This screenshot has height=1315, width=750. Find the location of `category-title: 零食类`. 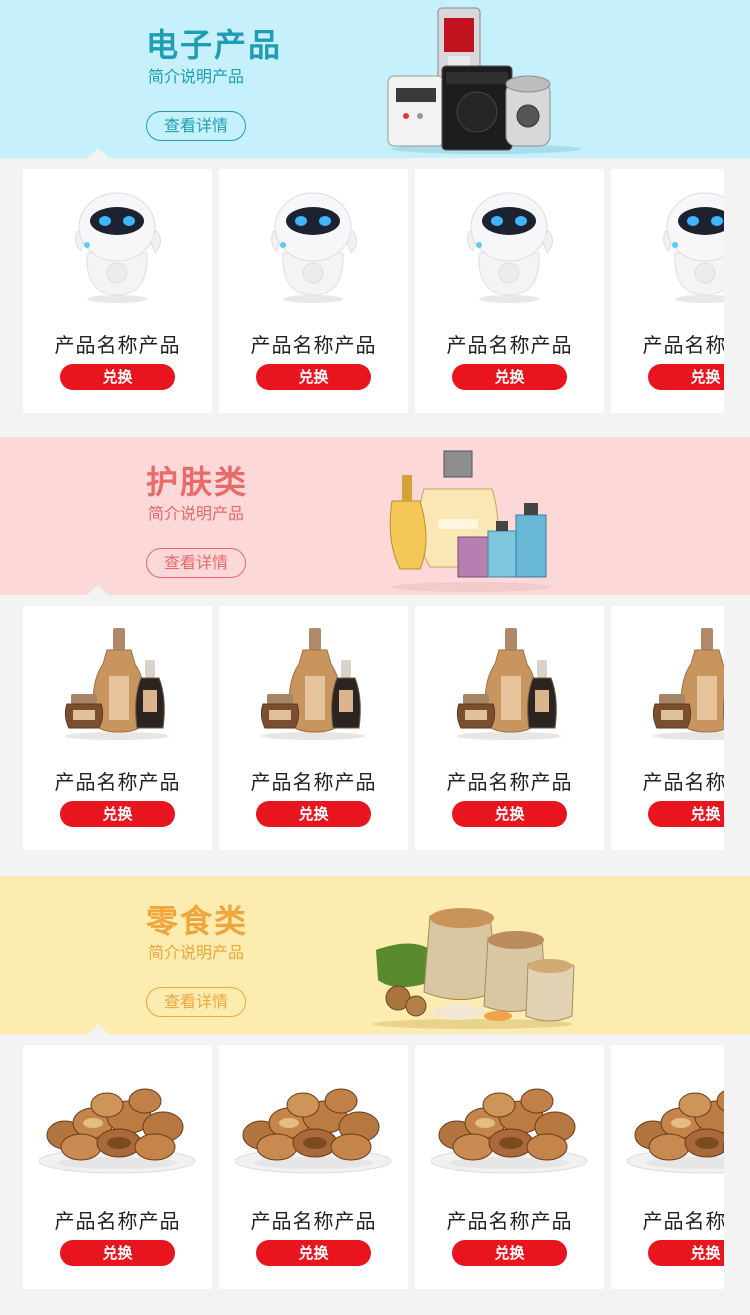

category-title: 零食类 is located at coordinates (197, 921).